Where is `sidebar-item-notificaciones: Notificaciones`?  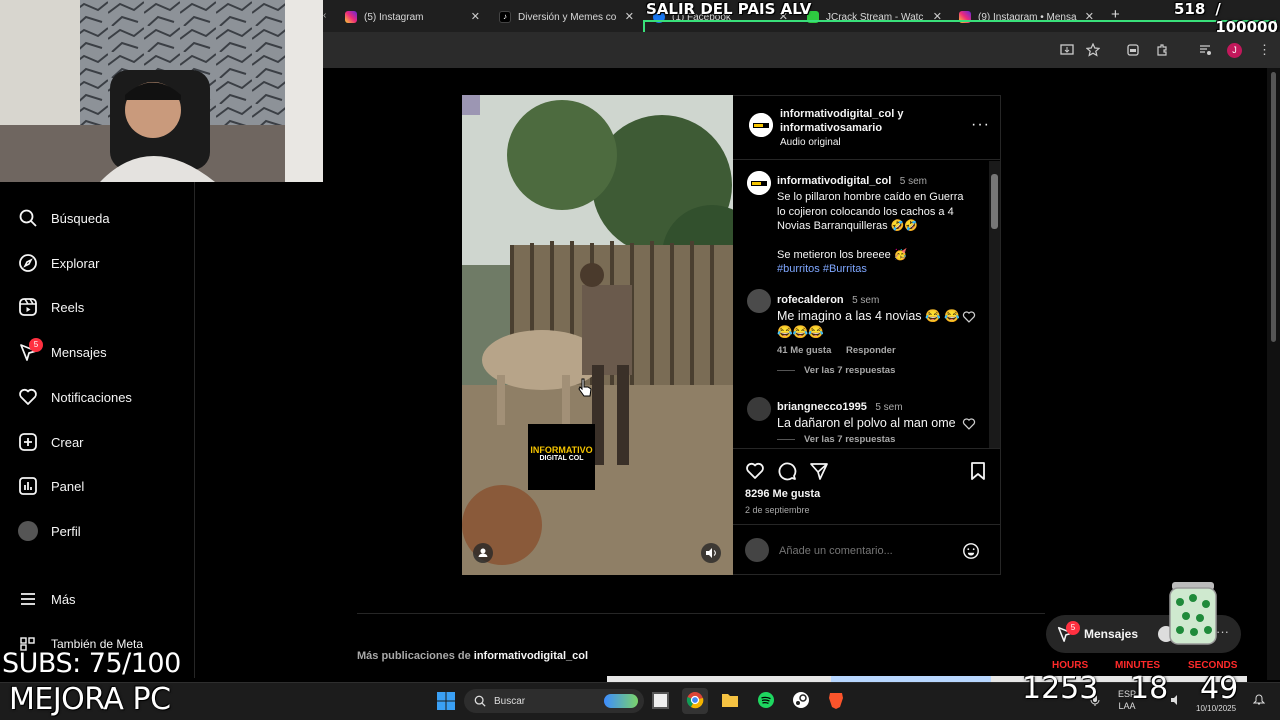
sidebar-item-notificaciones: Notificaciones is located at coordinates (103, 397).